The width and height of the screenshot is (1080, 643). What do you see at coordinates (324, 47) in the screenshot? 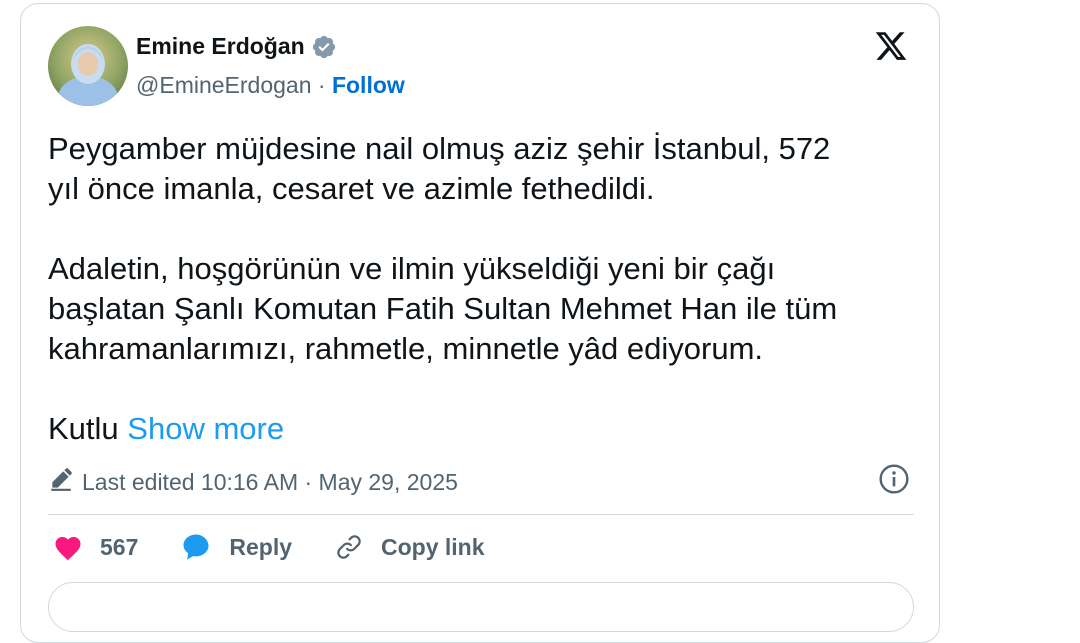
I see `verified-badge-icon` at bounding box center [324, 47].